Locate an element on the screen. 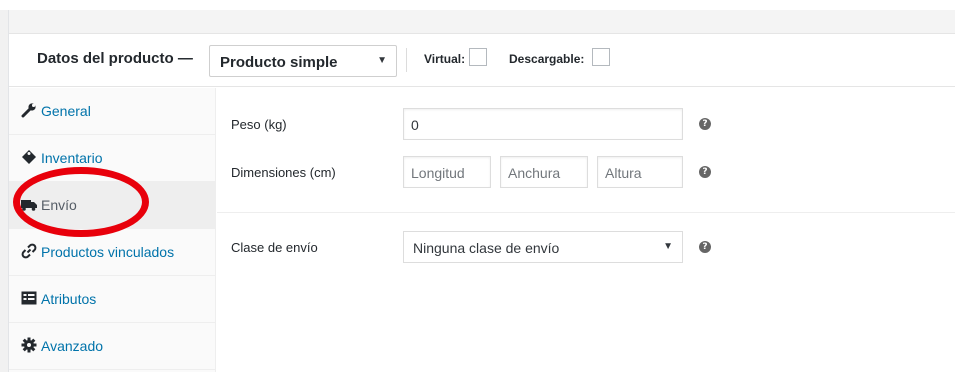  length-placeholder: Longitud is located at coordinates (438, 173).